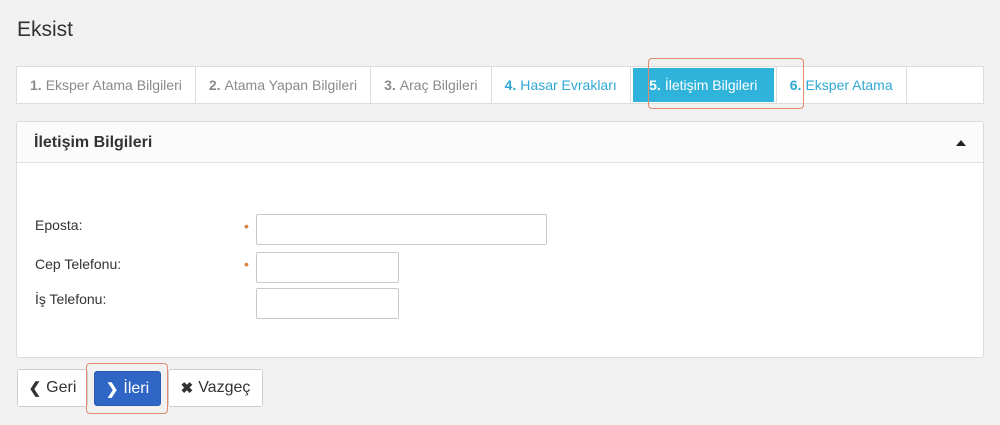  I want to click on step-number: 5., so click(655, 85).